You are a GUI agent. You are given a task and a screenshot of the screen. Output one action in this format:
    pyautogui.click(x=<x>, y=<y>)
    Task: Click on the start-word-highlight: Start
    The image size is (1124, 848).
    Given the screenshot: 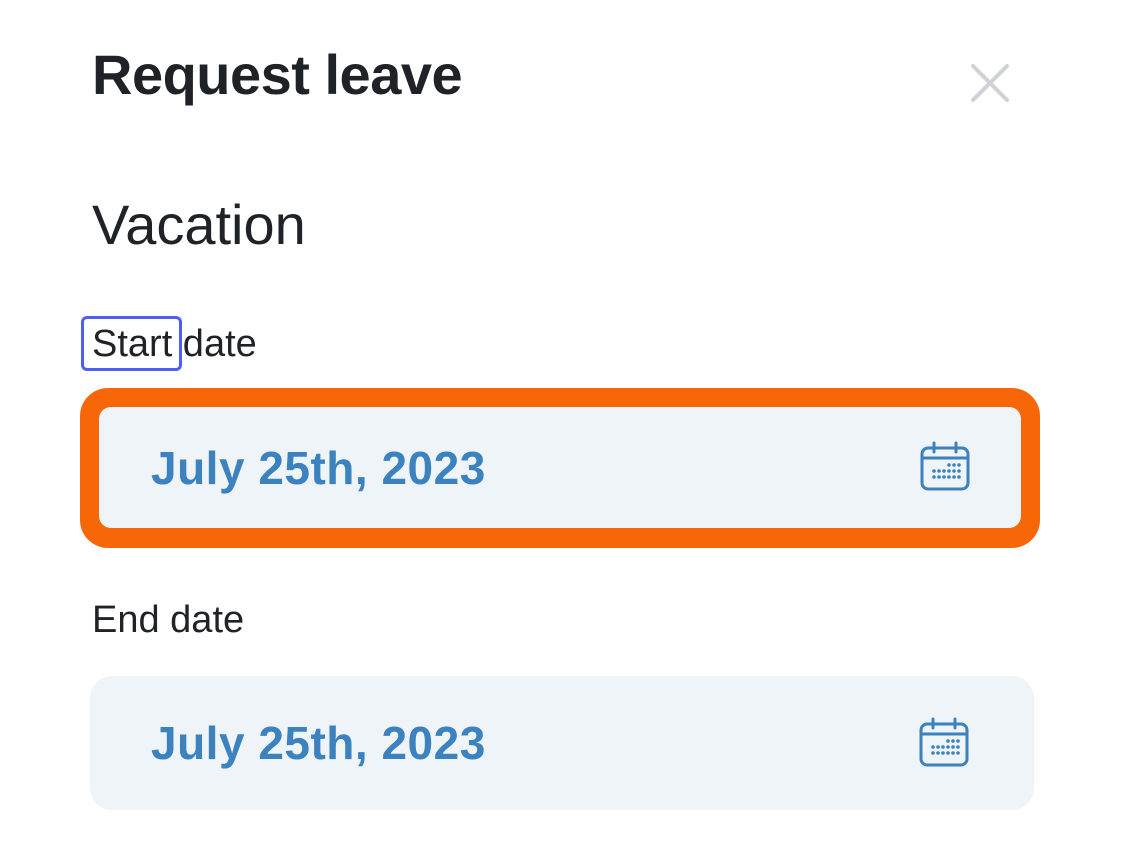 What is the action you would take?
    pyautogui.click(x=131, y=343)
    